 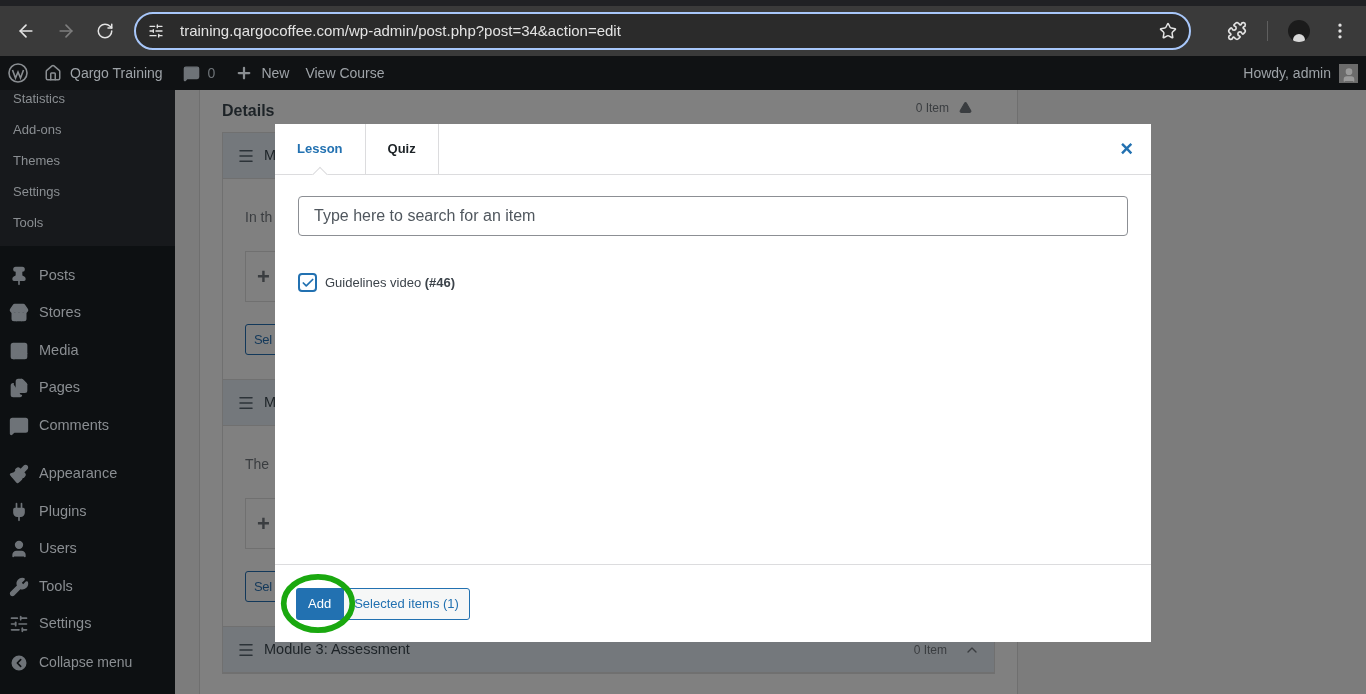 What do you see at coordinates (257, 464) in the screenshot?
I see `module-description: The` at bounding box center [257, 464].